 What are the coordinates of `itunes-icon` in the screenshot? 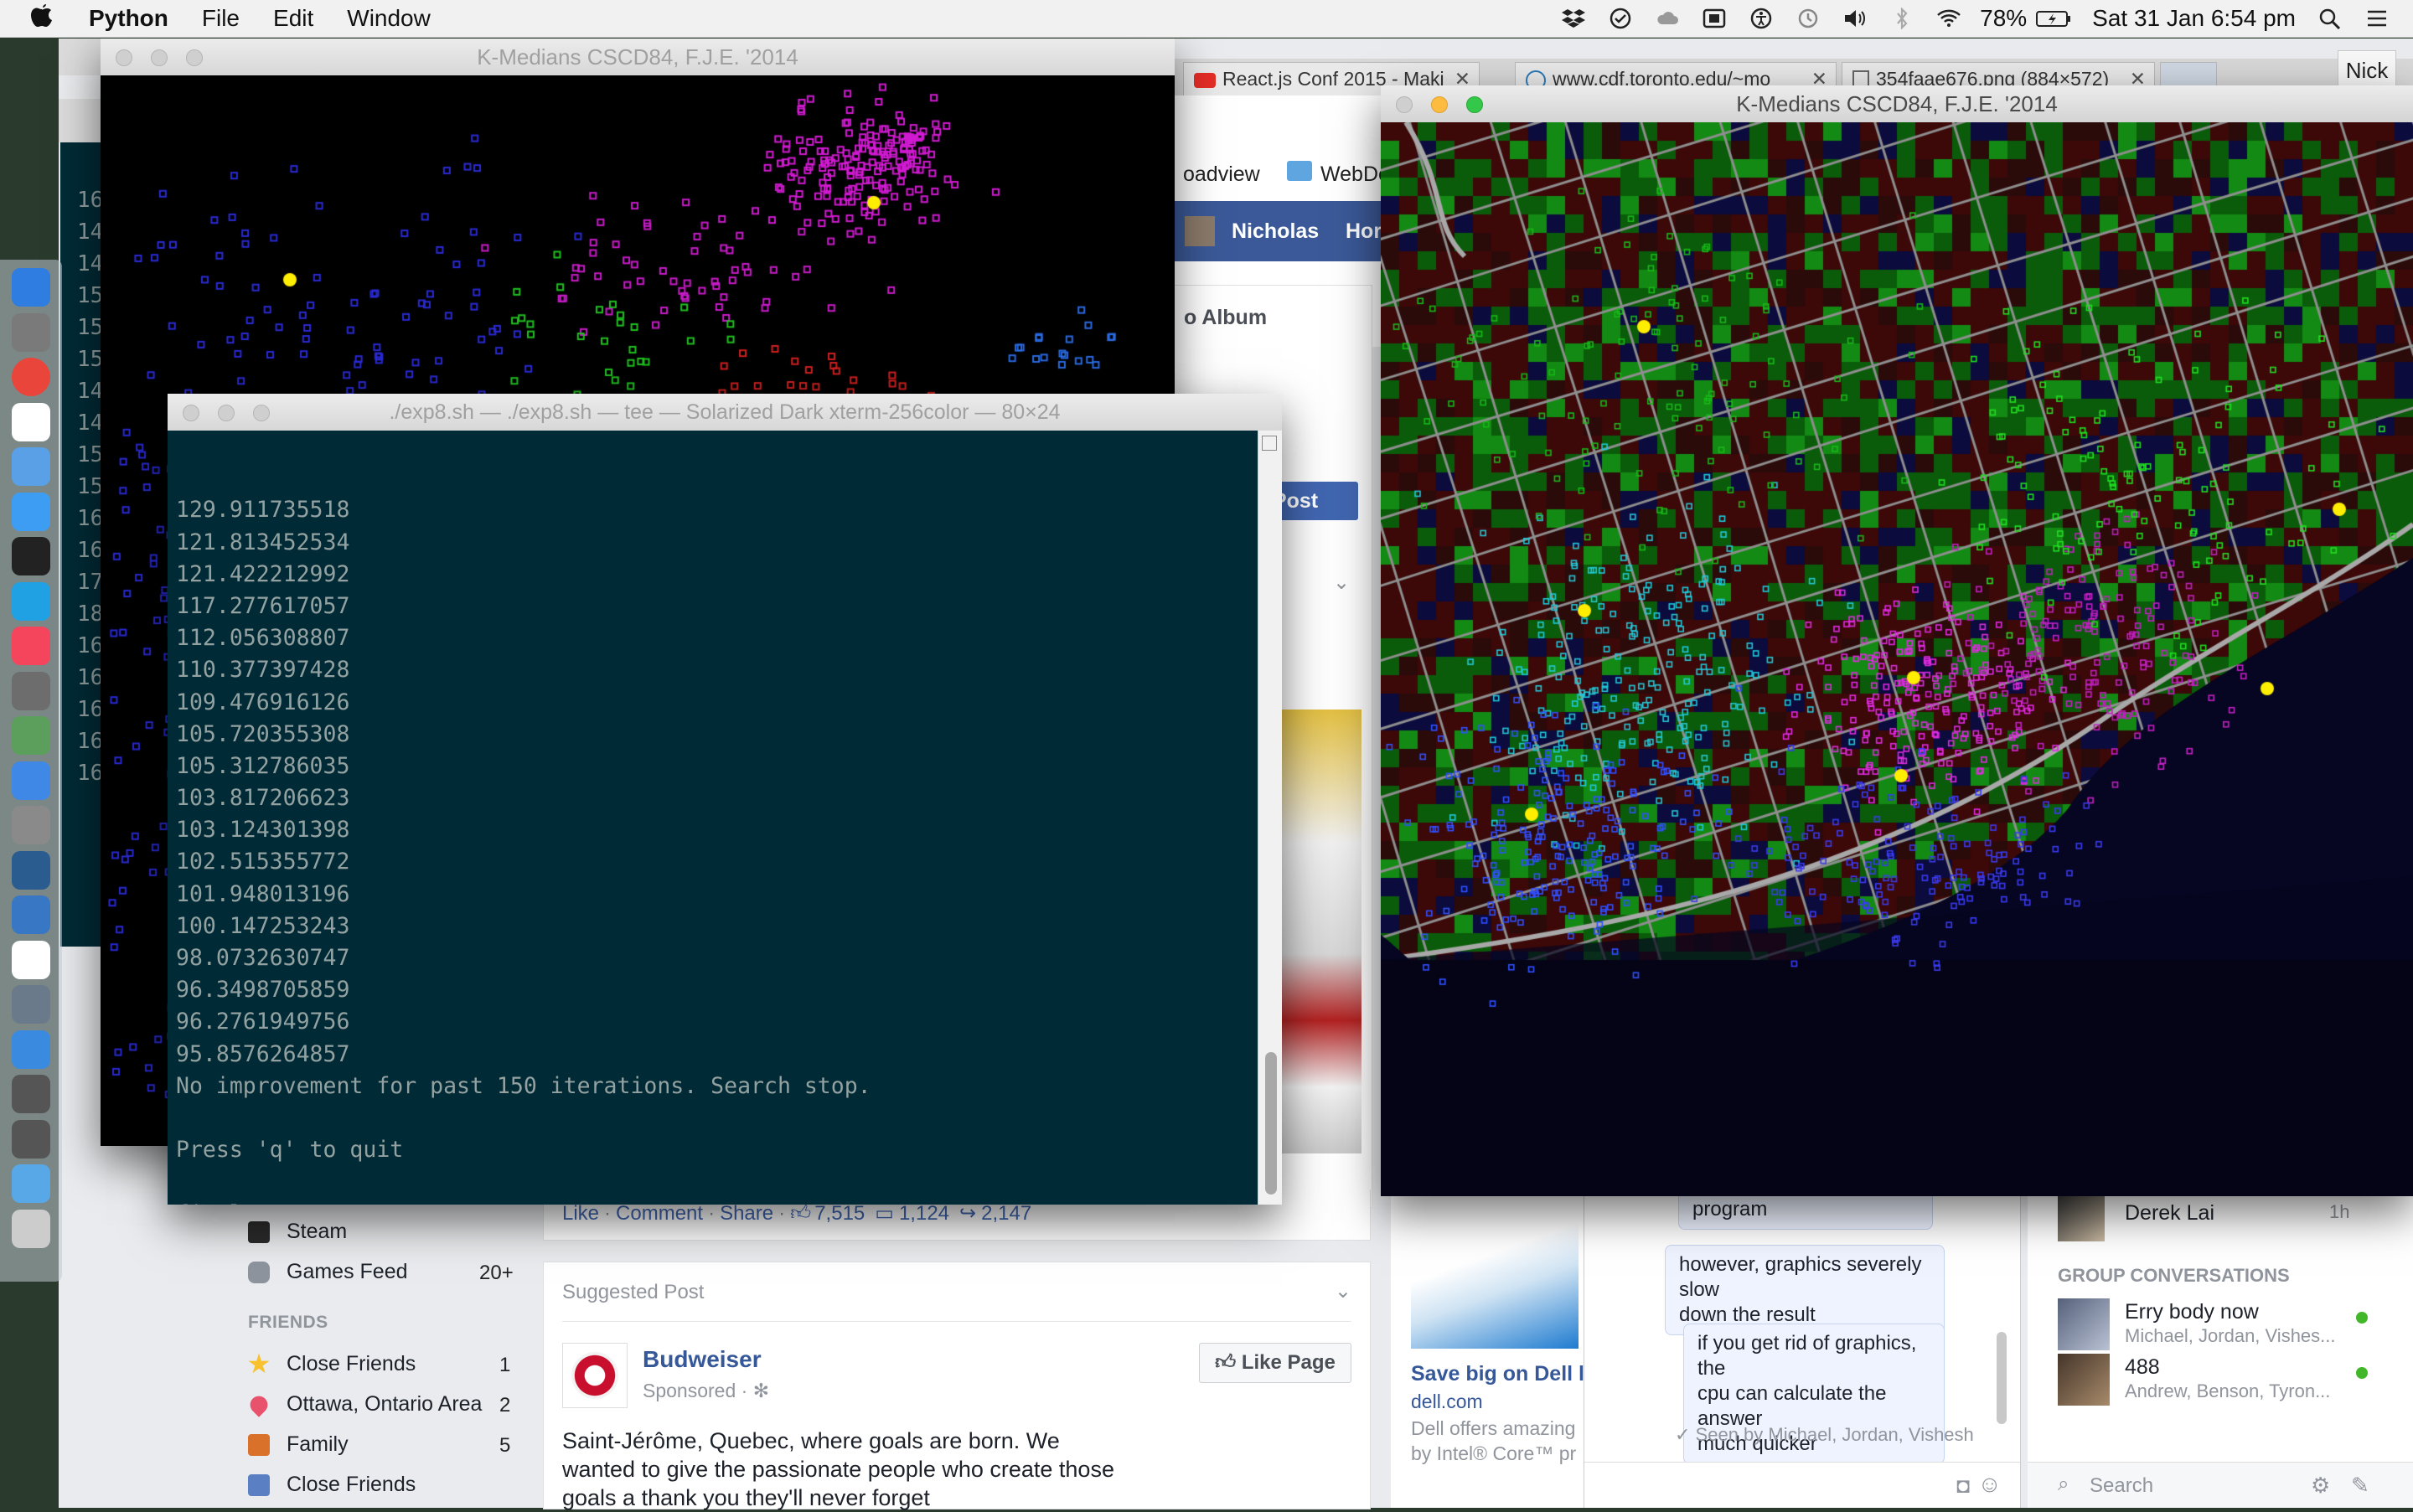 It's located at (31, 646).